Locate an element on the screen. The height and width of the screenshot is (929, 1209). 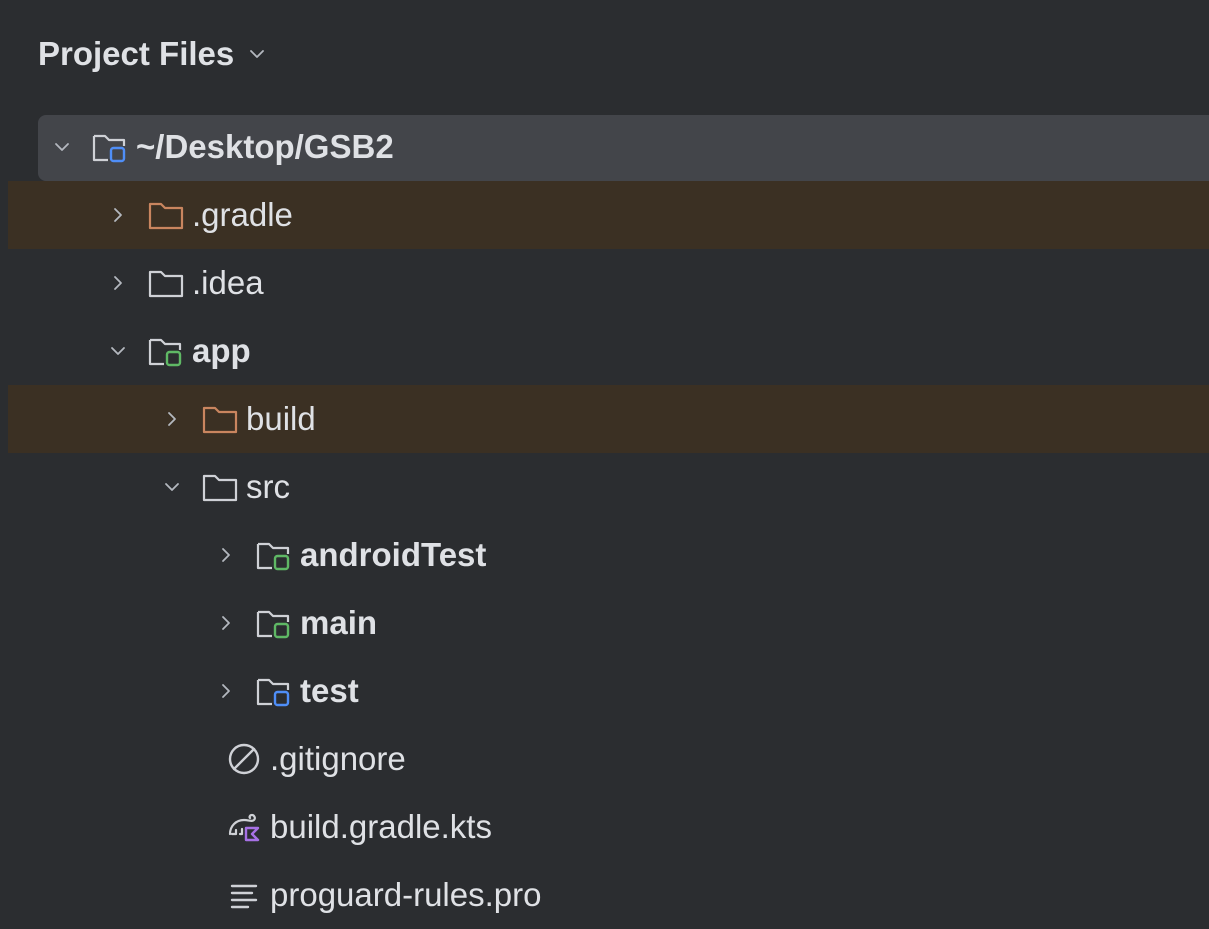
ignore-file-icon is located at coordinates (246, 759).